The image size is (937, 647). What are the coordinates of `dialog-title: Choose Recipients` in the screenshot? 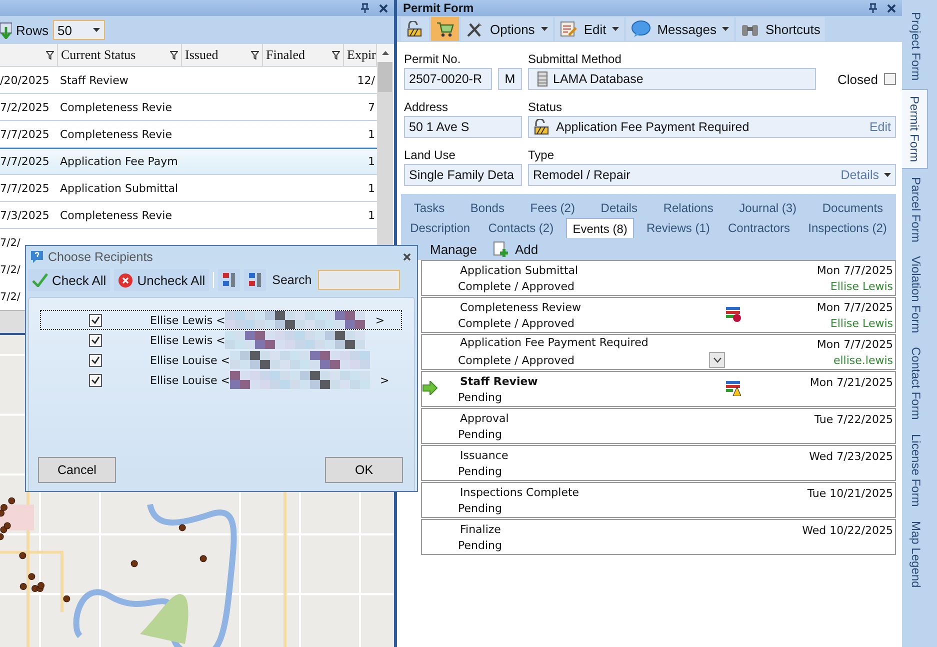 It's located at (100, 257).